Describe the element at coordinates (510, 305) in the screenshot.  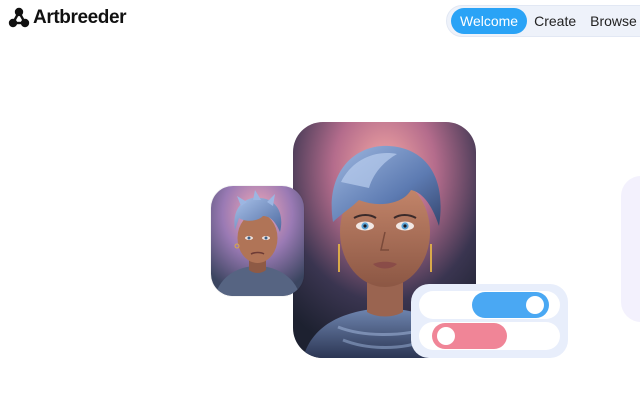
I see `toggle-switch-on` at that location.